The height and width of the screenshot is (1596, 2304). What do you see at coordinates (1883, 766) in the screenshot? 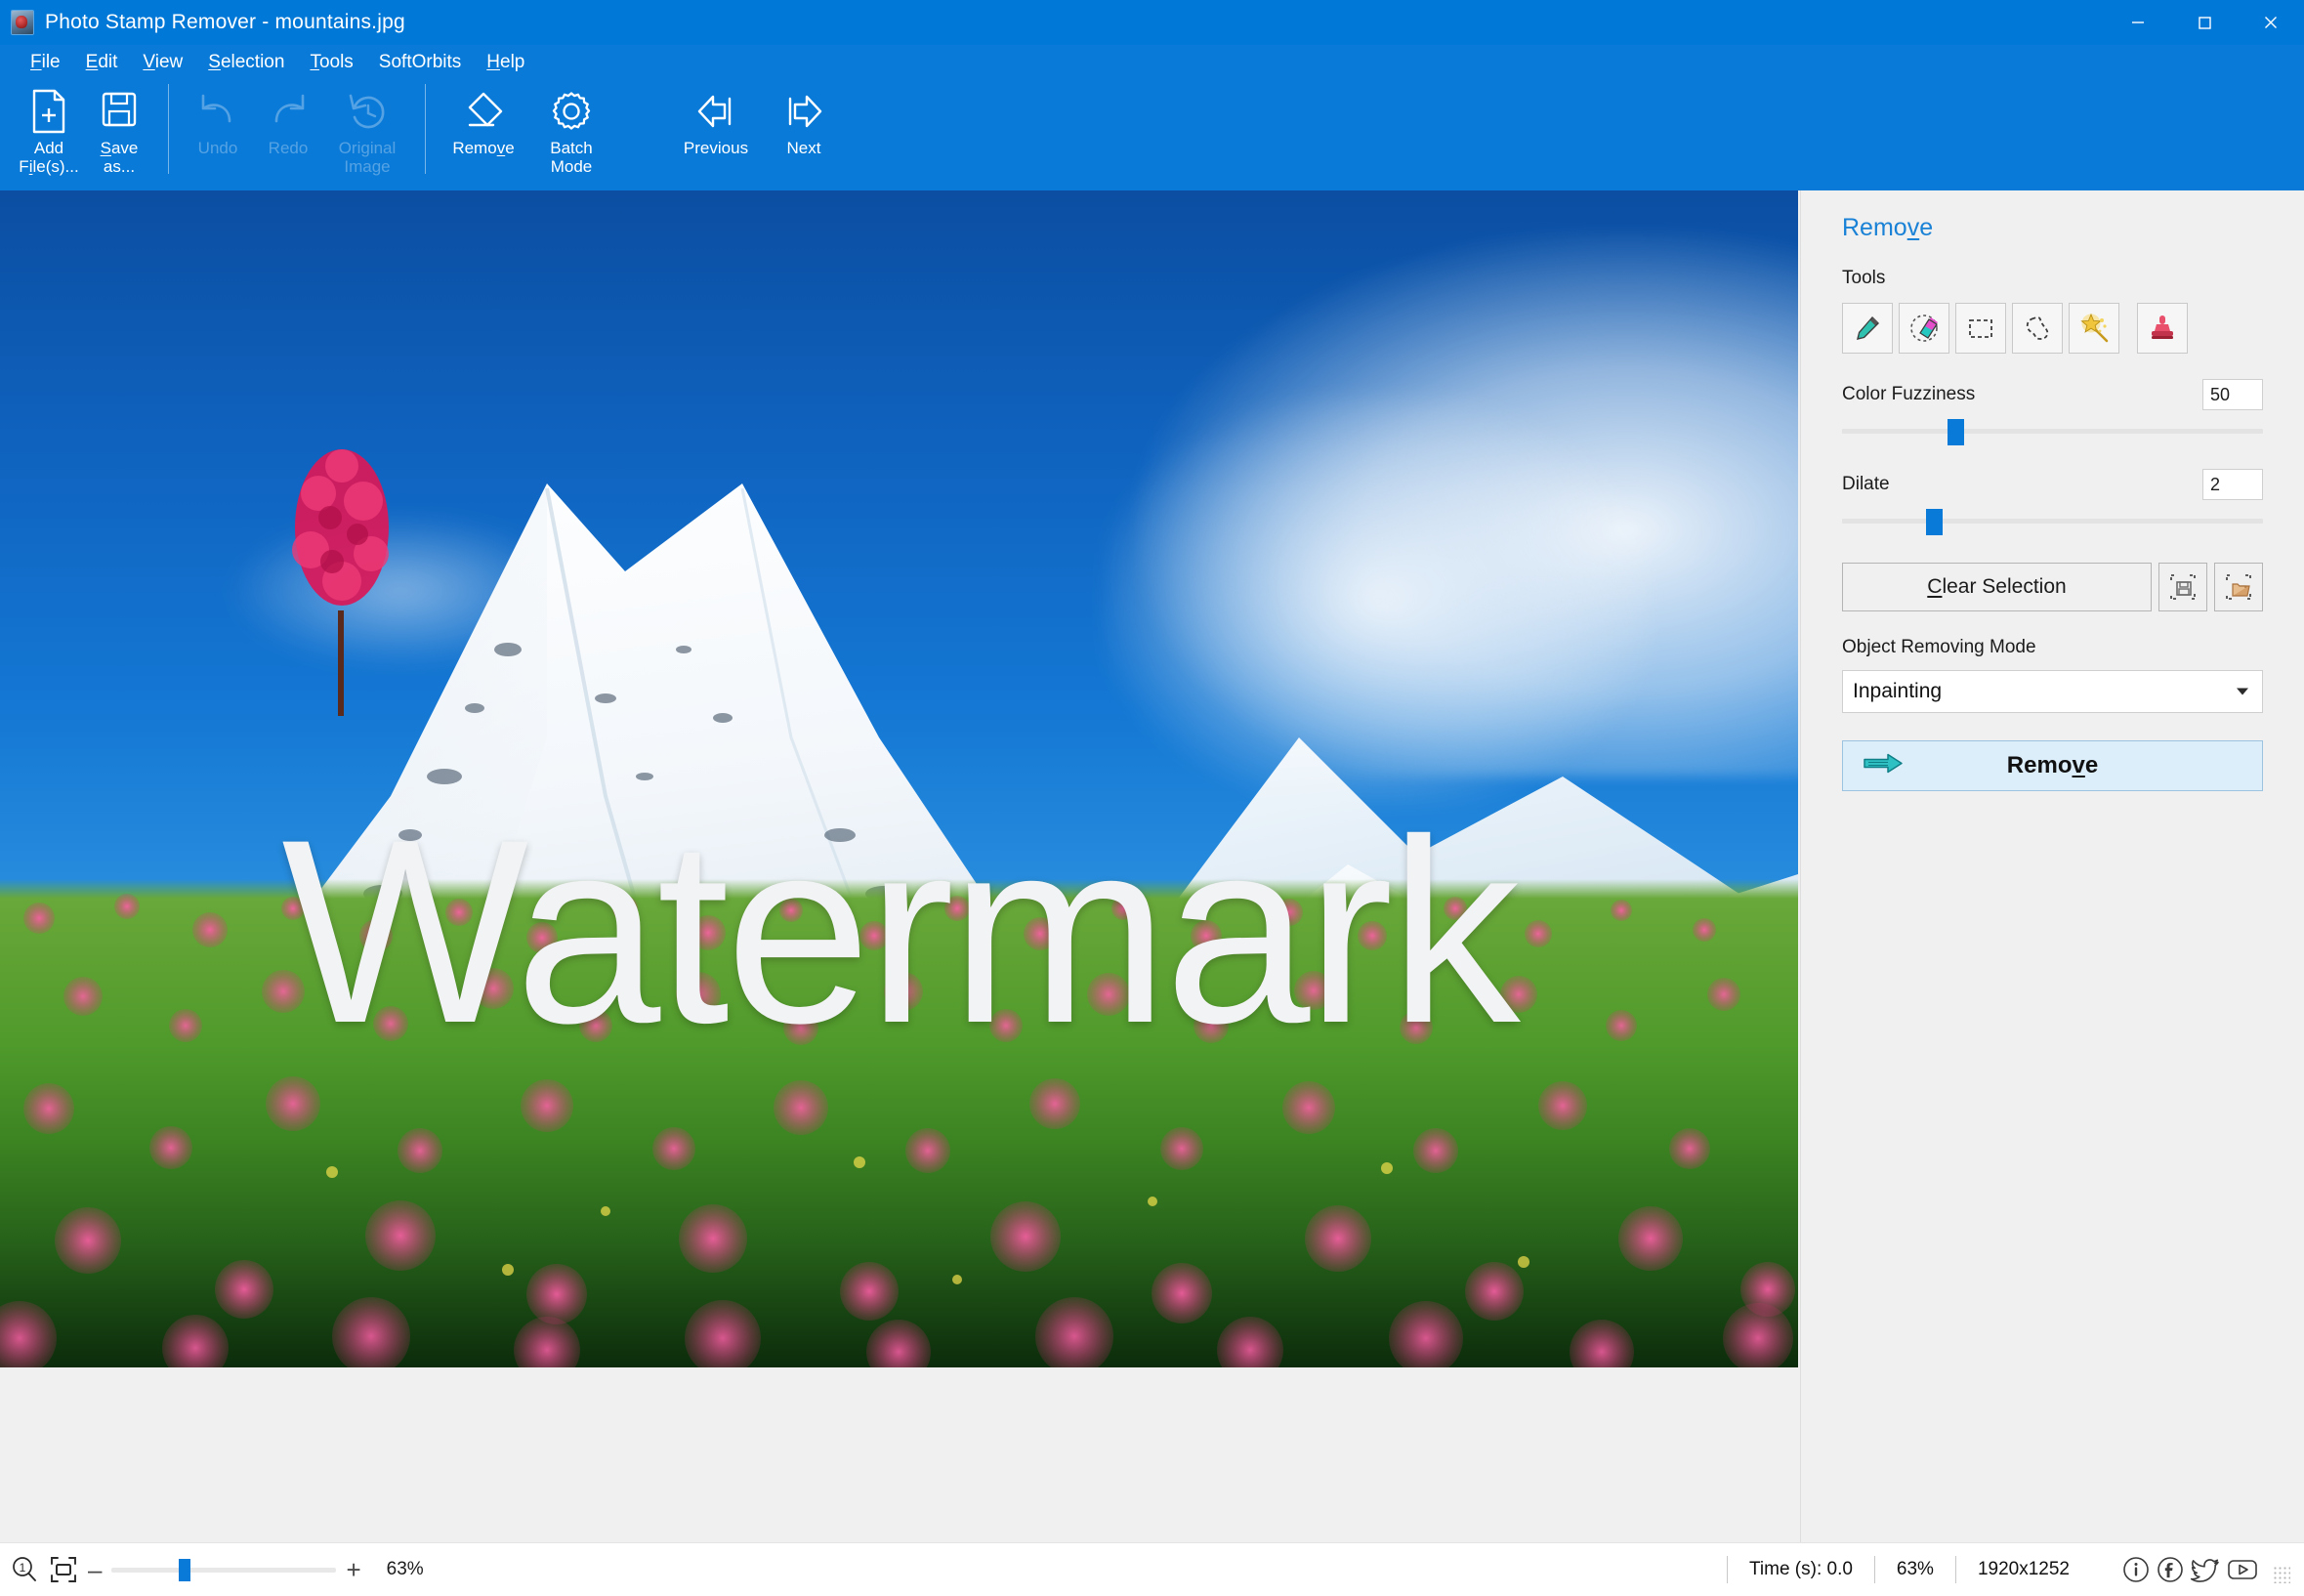
I see `arrow-right-teal-icon` at bounding box center [1883, 766].